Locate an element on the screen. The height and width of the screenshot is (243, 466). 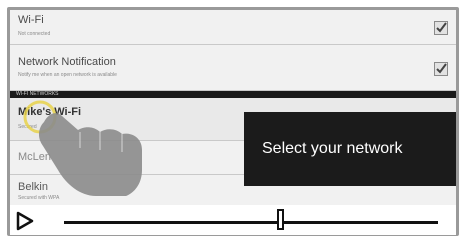
video-controls is located at coordinates (233, 220).